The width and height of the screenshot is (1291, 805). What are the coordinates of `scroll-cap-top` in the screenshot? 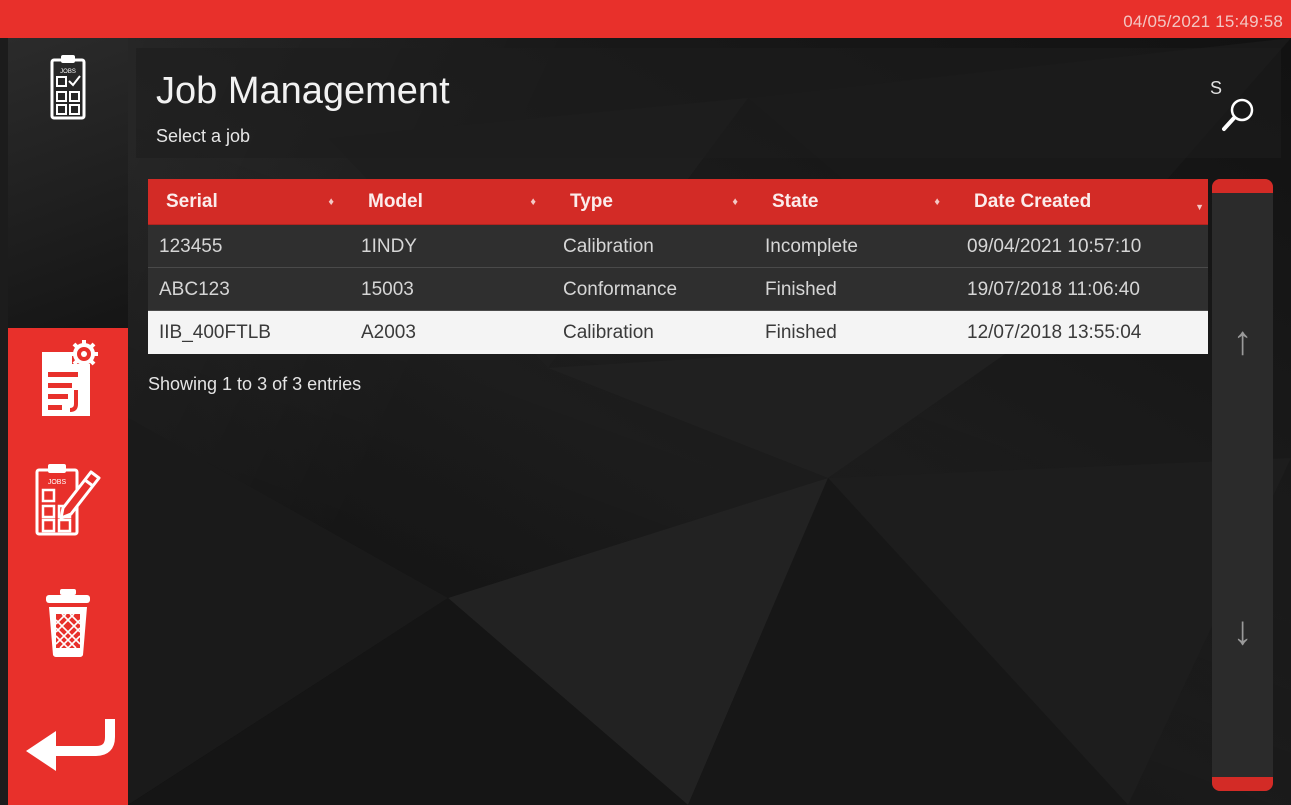 It's located at (1242, 186).